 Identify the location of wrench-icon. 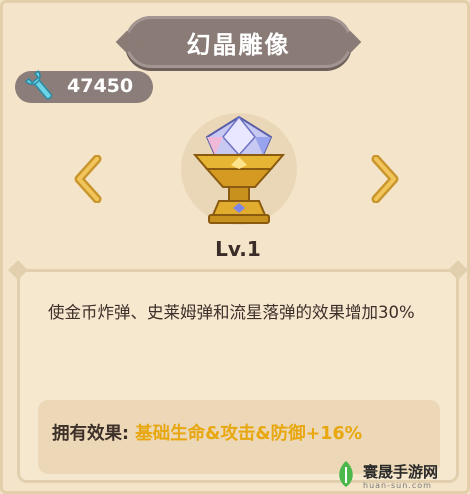
(38, 85).